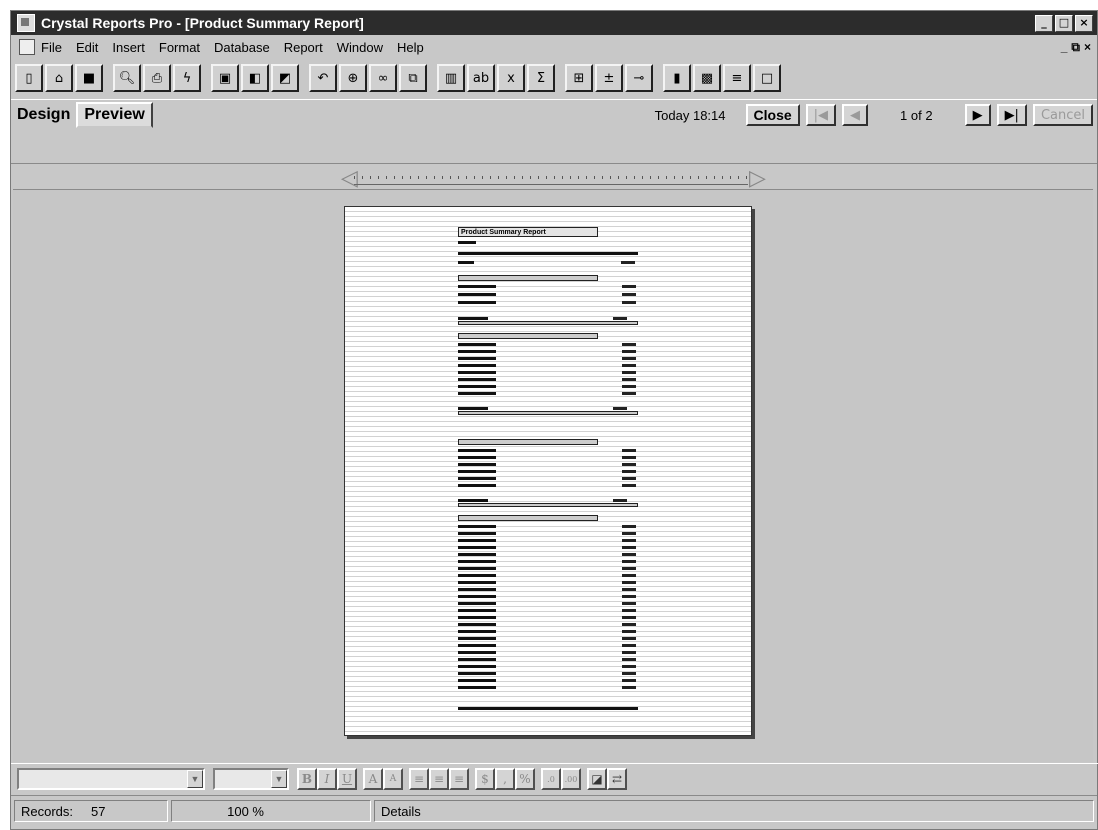 The image size is (1098, 830). Describe the element at coordinates (353, 78) in the screenshot. I see `zoom-icon: ⊕` at that location.